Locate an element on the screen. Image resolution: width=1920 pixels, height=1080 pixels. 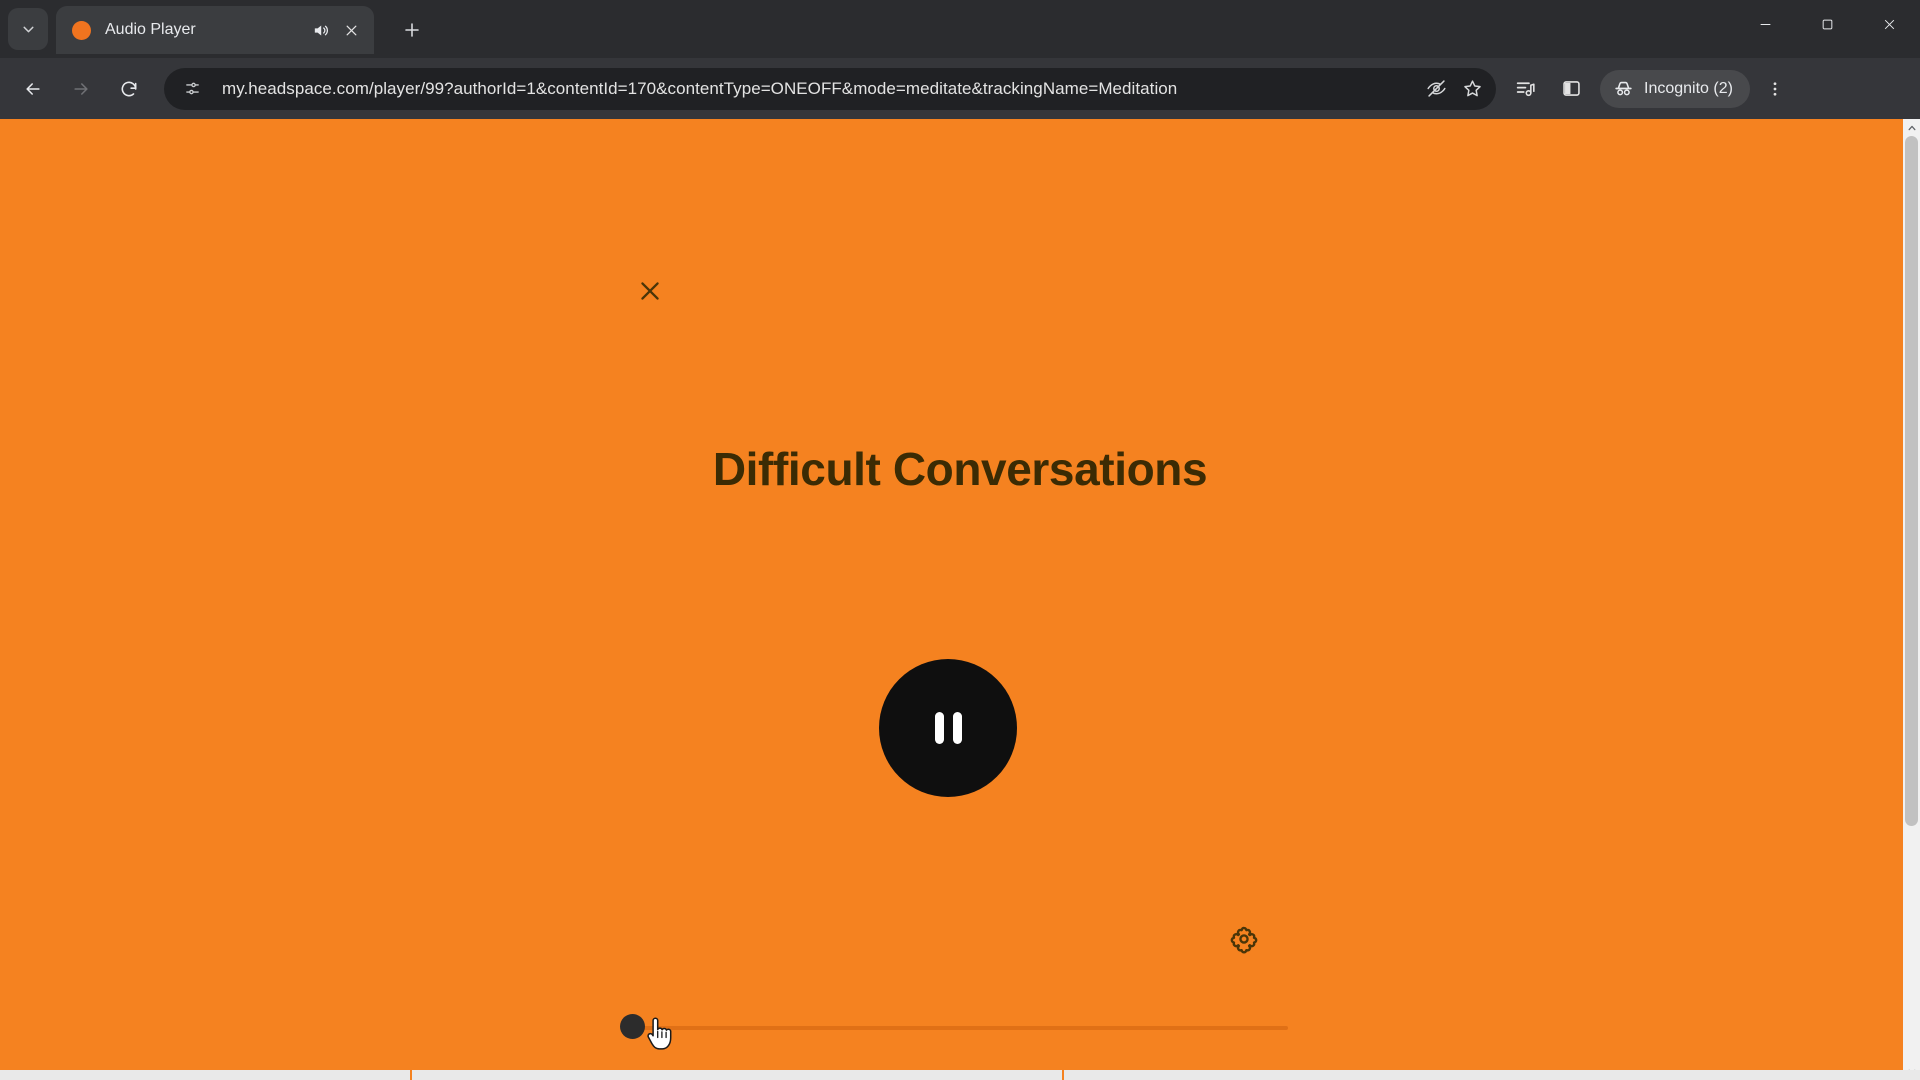
scrollbar-up-arrow is located at coordinates (1911, 127).